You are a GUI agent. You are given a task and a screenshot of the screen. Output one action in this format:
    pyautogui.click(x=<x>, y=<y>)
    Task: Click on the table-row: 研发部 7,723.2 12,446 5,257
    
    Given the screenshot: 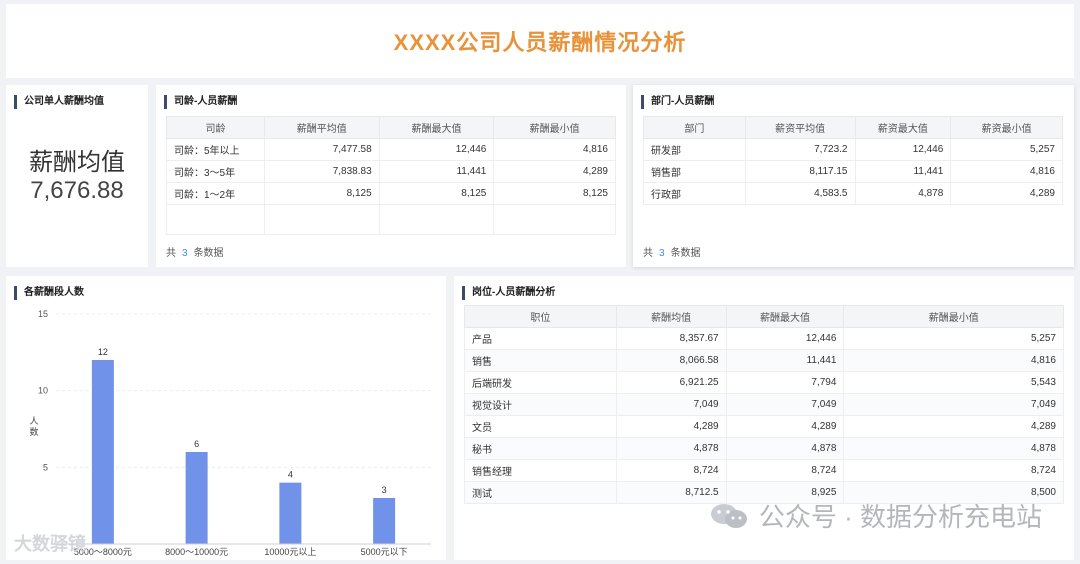 What is the action you would take?
    pyautogui.click(x=853, y=149)
    